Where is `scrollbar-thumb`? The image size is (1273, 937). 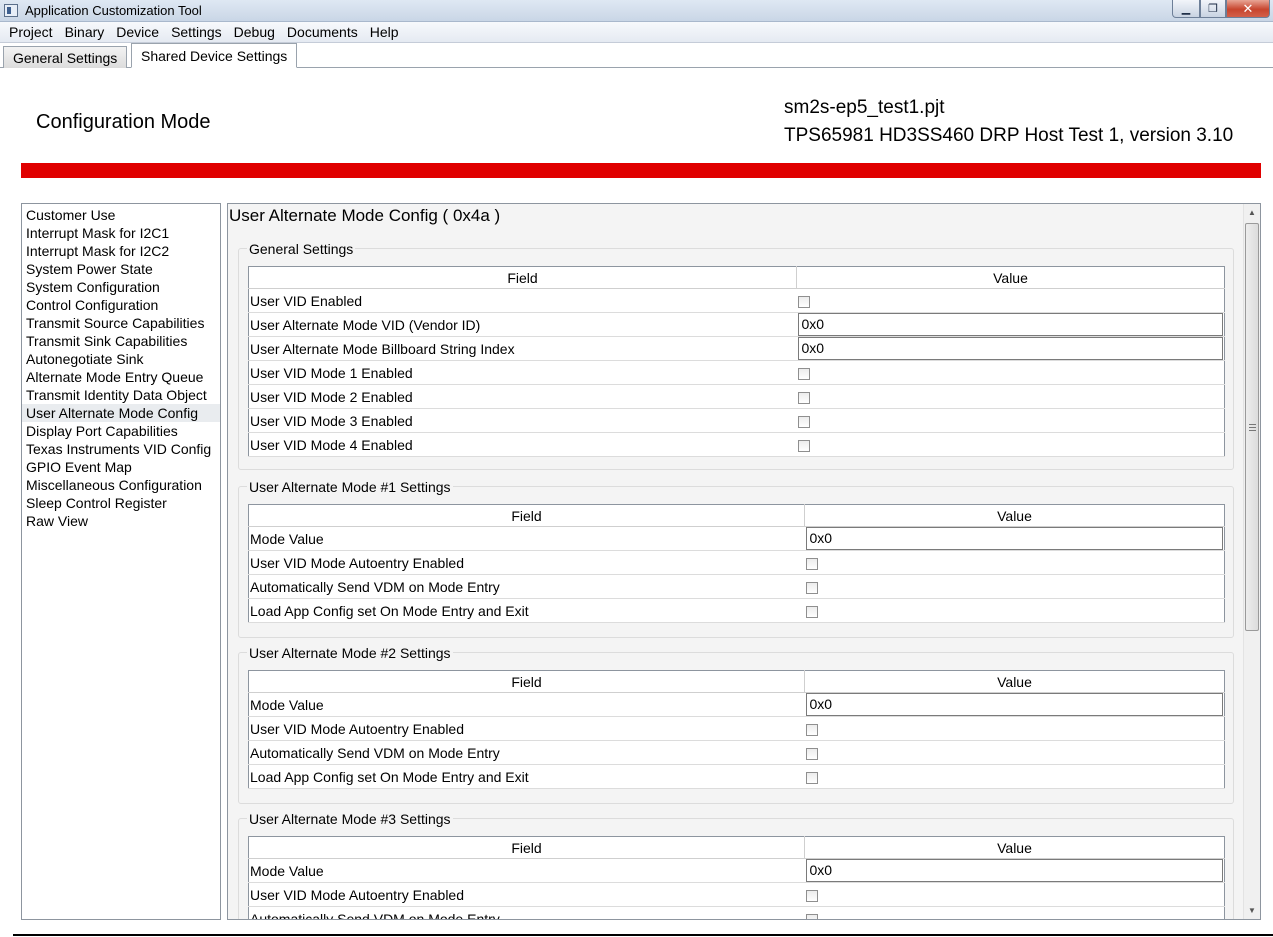 scrollbar-thumb is located at coordinates (1252, 427).